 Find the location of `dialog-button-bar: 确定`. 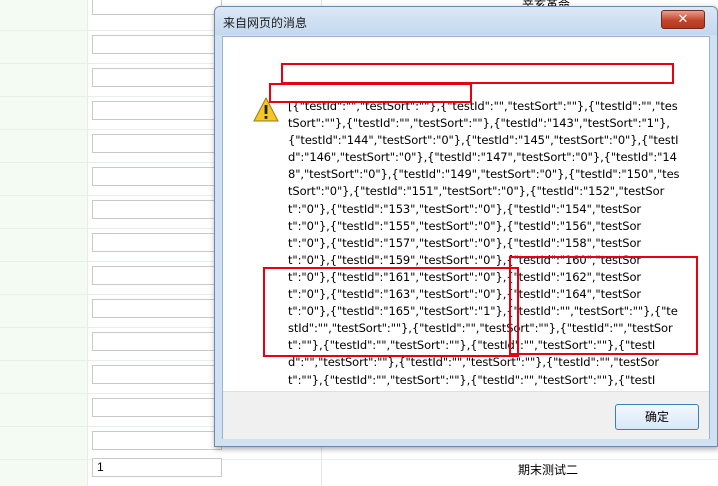

dialog-button-bar: 确定 is located at coordinates (466, 415).